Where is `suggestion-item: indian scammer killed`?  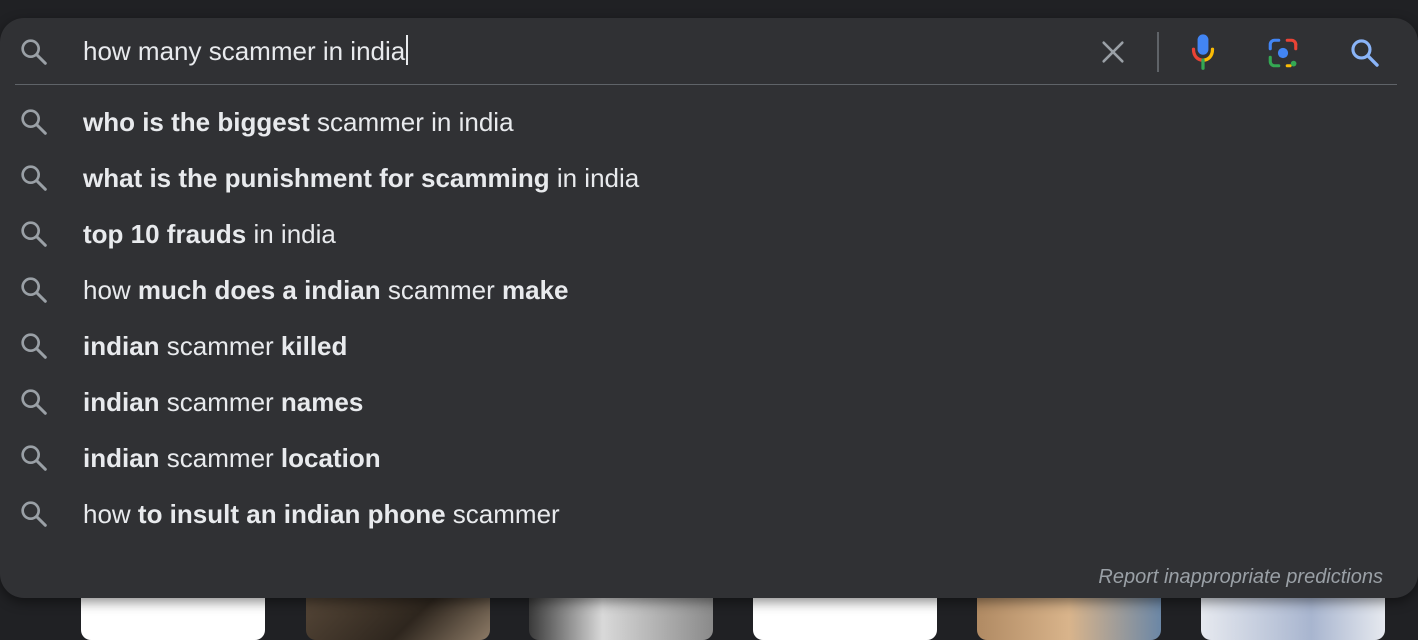 suggestion-item: indian scammer killed is located at coordinates (709, 346).